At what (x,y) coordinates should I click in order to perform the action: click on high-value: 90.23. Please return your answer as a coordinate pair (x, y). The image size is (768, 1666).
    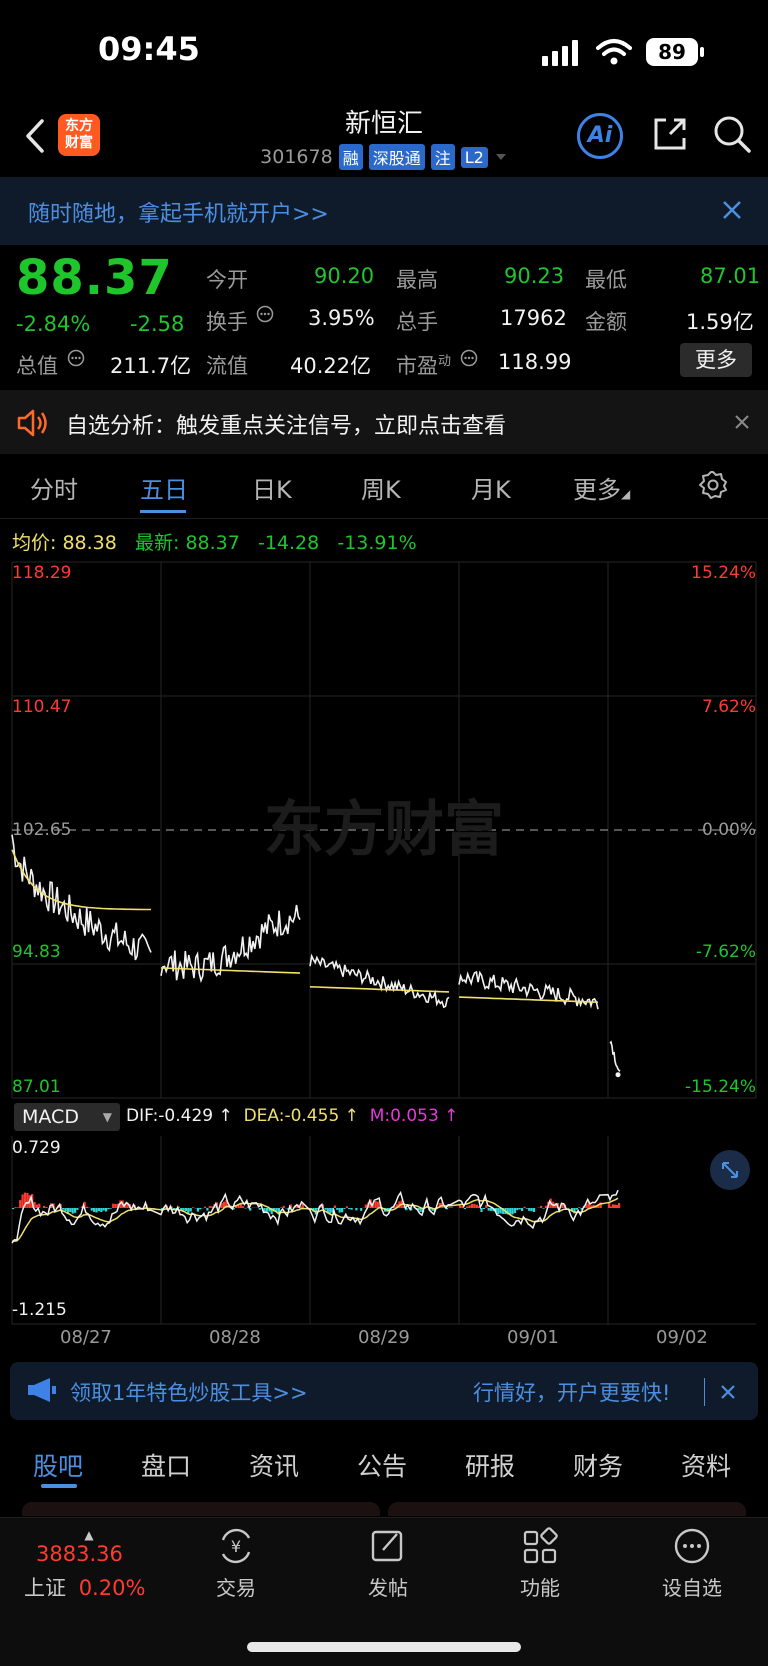
    Looking at the image, I should click on (534, 276).